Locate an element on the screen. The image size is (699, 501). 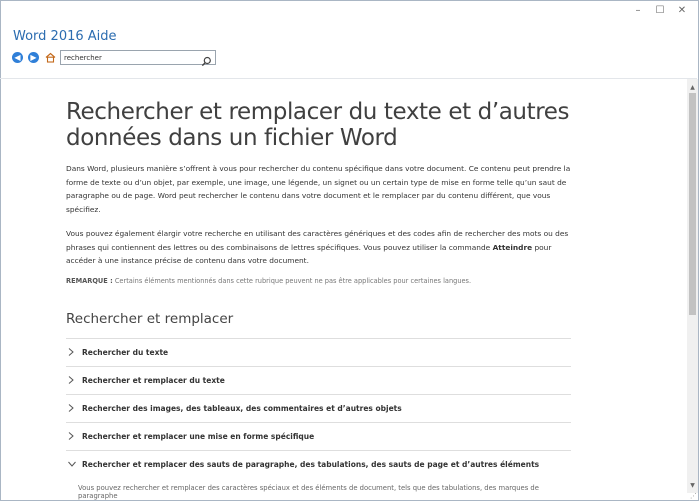
close-button: ✕ is located at coordinates (682, 10).